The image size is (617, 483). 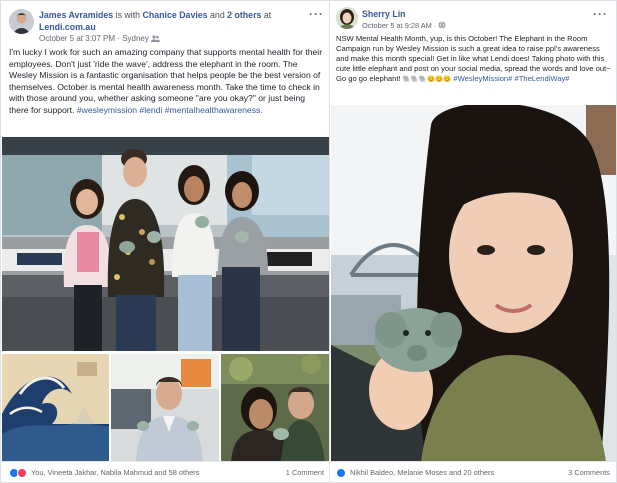 What do you see at coordinates (244, 15) in the screenshot?
I see `tagged-others: 2 others` at bounding box center [244, 15].